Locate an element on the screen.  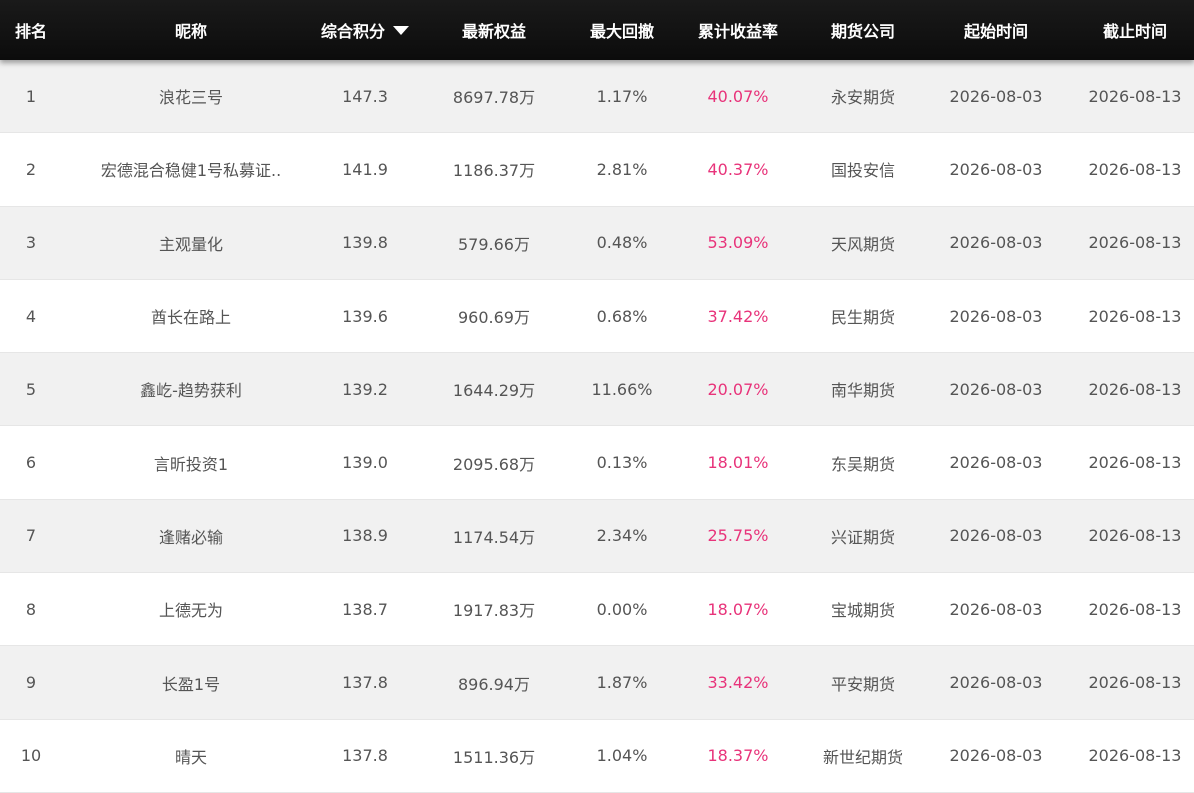
drawdown-cell: 2.81% is located at coordinates (622, 169).